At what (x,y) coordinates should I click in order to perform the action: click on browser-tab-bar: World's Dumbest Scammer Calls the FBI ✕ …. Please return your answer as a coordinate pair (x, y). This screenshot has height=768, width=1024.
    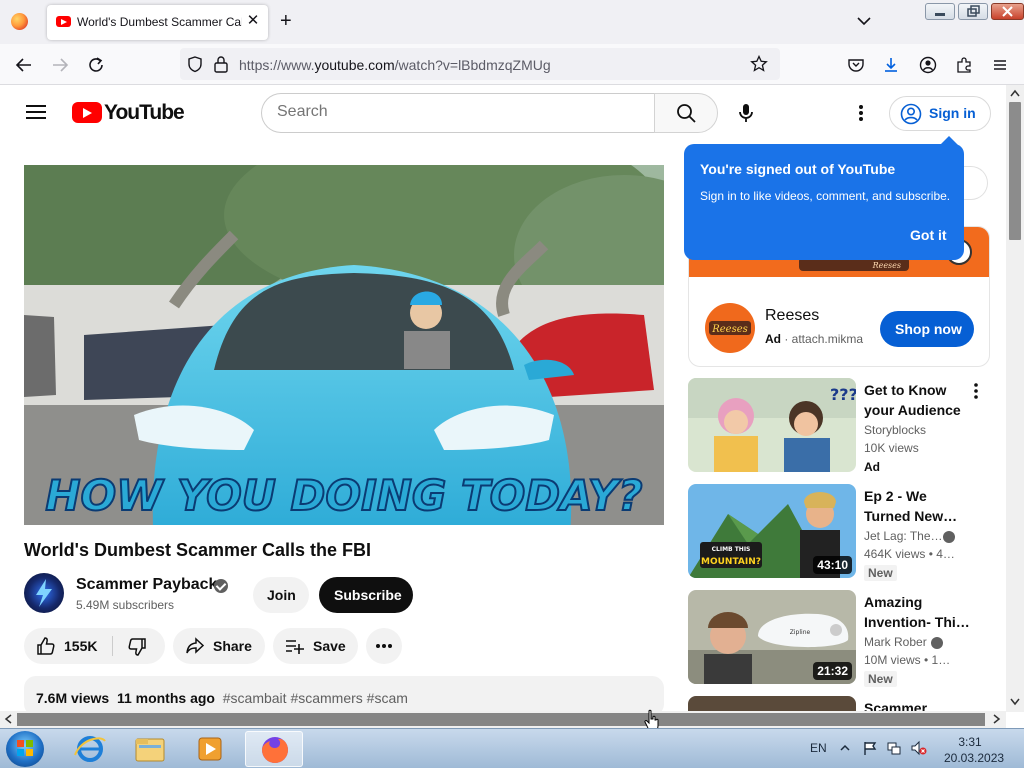
    Looking at the image, I should click on (512, 22).